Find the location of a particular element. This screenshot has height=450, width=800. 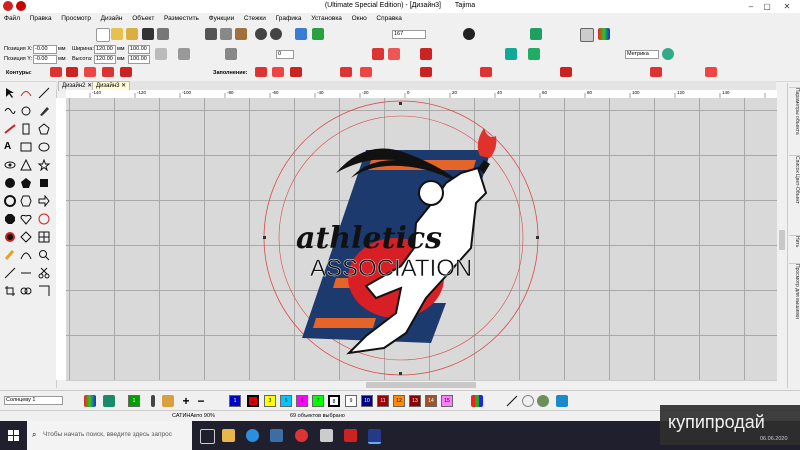

shirt-small-icon is located at coordinates (534, 54).